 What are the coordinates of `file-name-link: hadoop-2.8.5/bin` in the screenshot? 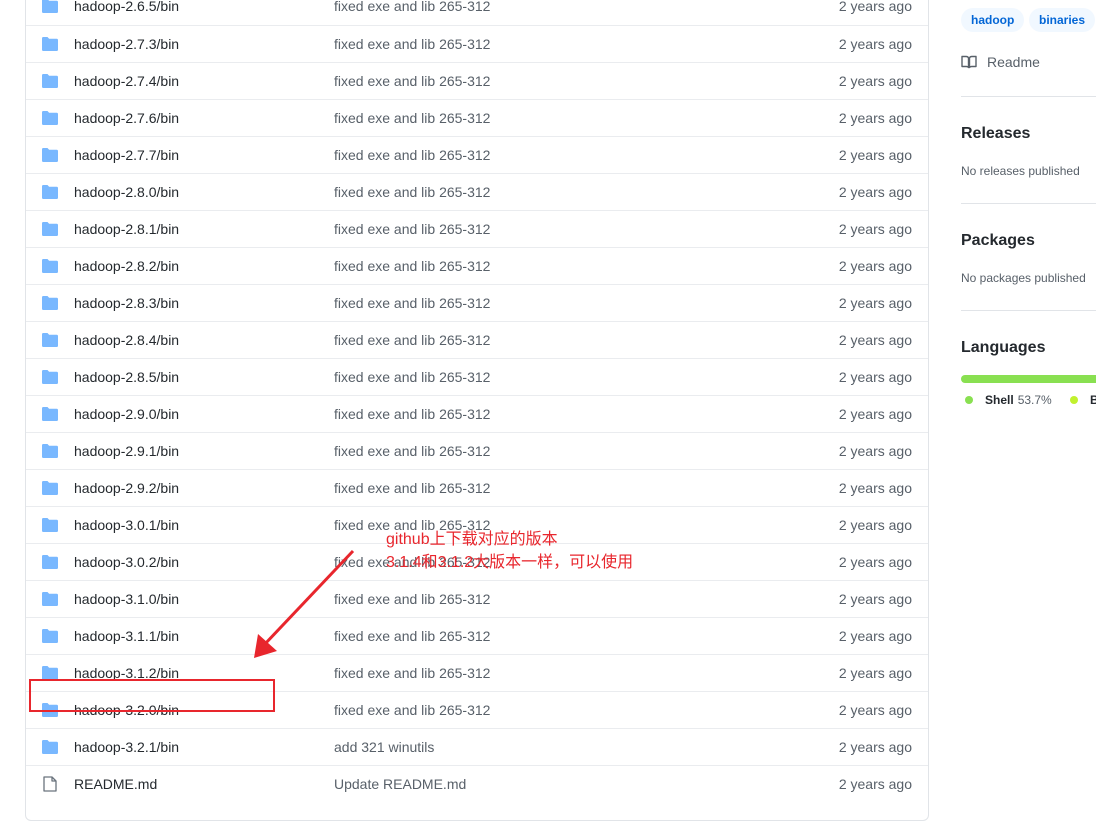 It's located at (126, 377).